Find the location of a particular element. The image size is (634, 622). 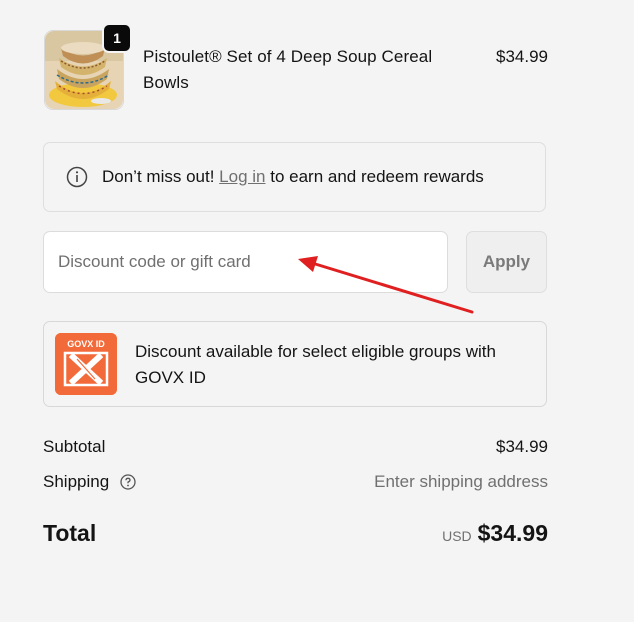

rewards-prefix: Don’t miss out! is located at coordinates (158, 176).